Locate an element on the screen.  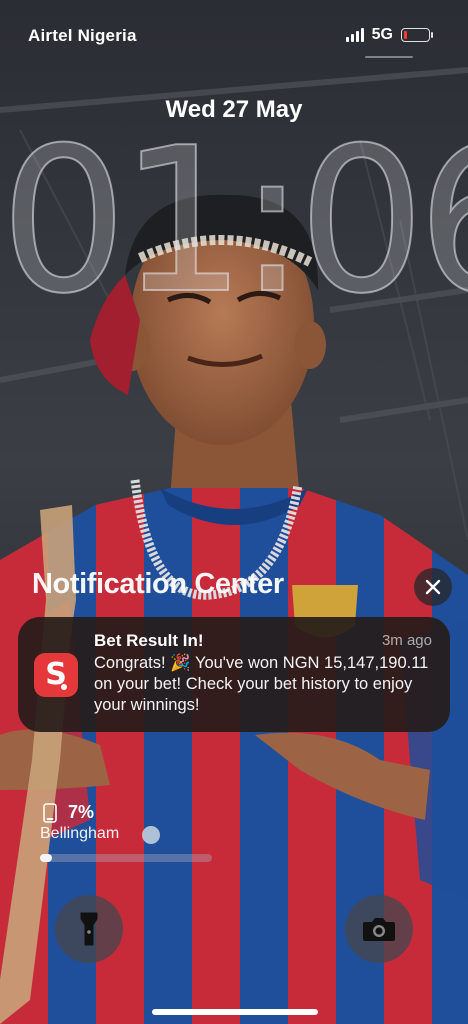
flashlight-button is located at coordinates (89, 929).